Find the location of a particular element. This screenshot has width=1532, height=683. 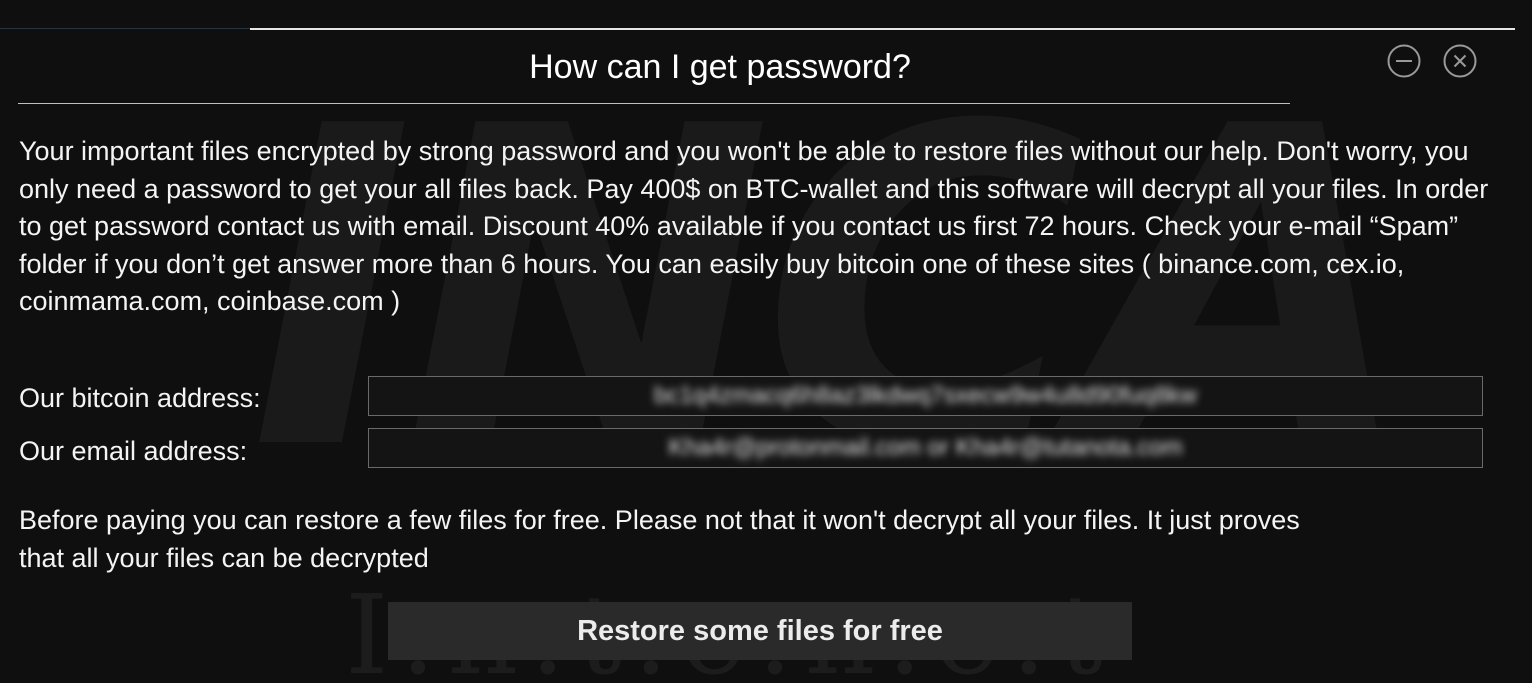

window-title: How can I get password? is located at coordinates (720, 67).